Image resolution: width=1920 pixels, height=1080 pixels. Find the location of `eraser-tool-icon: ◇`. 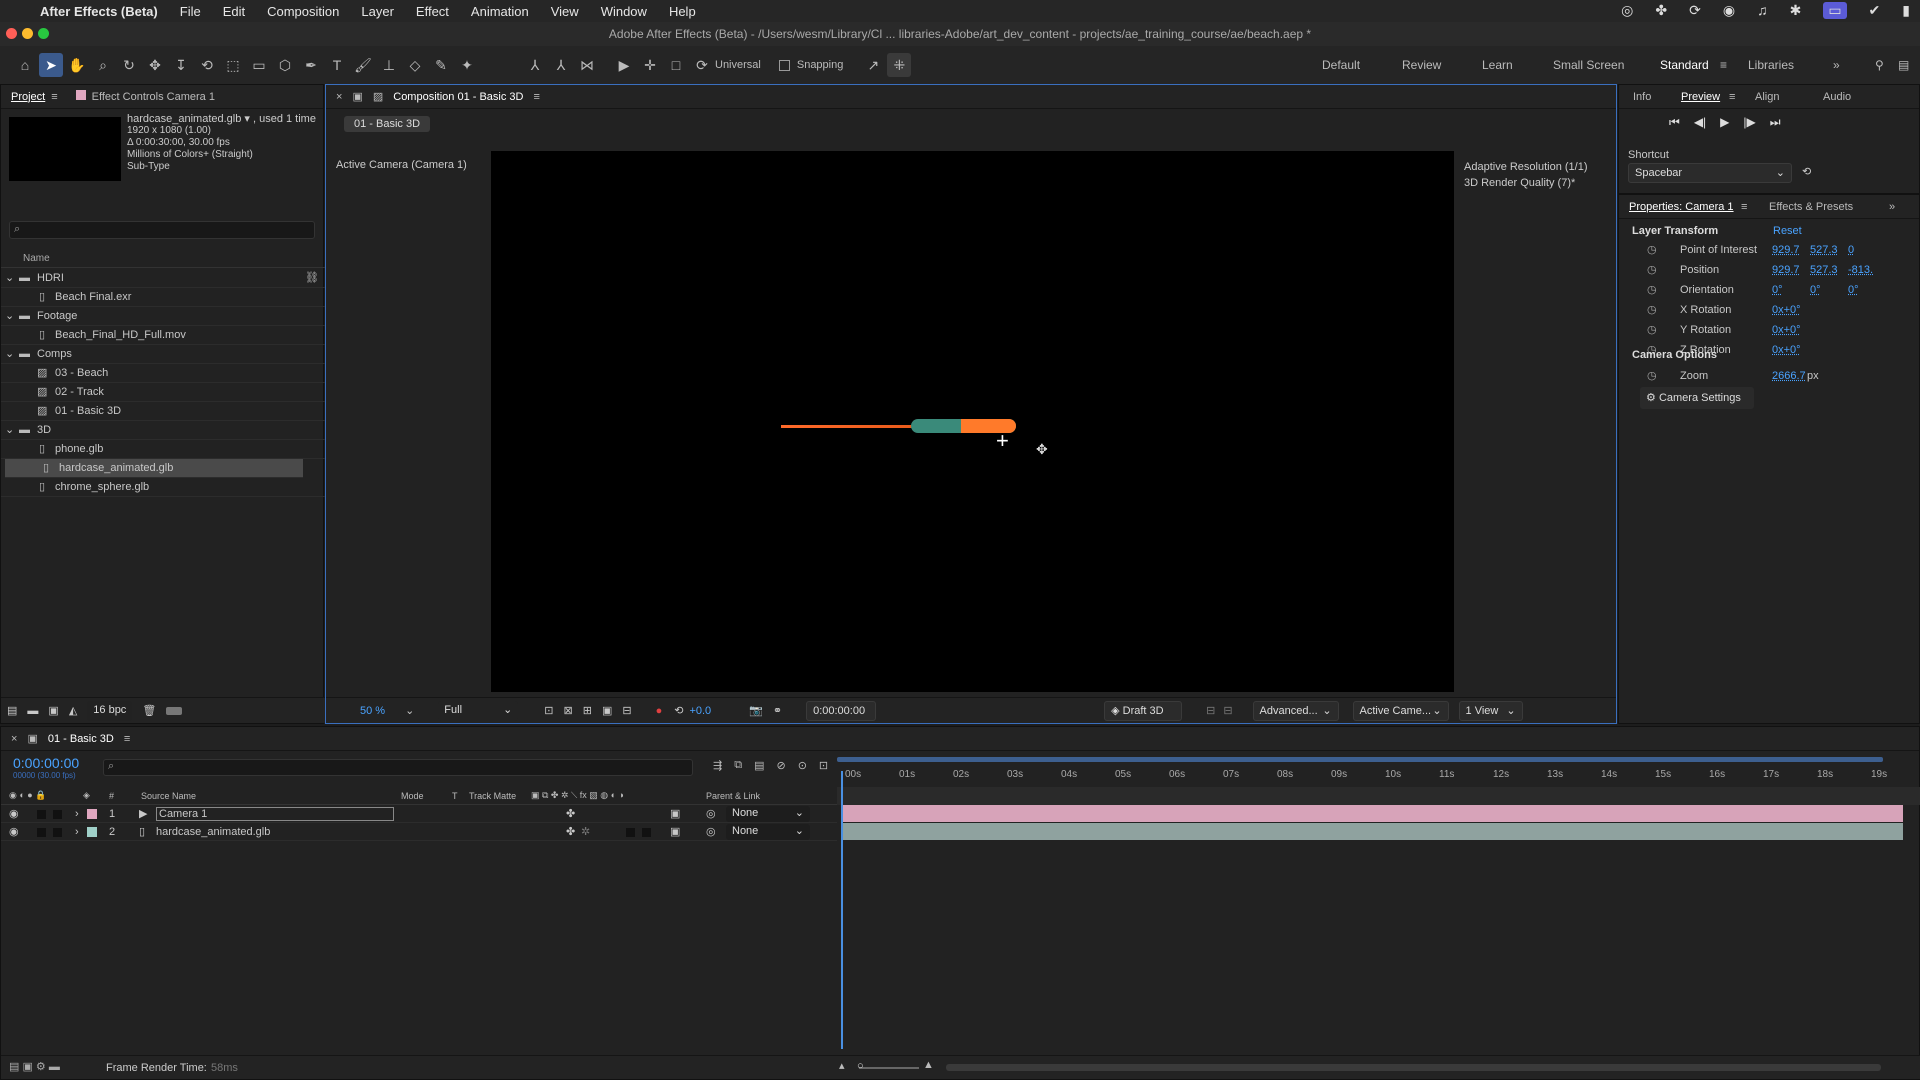

eraser-tool-icon: ◇ is located at coordinates (415, 65).